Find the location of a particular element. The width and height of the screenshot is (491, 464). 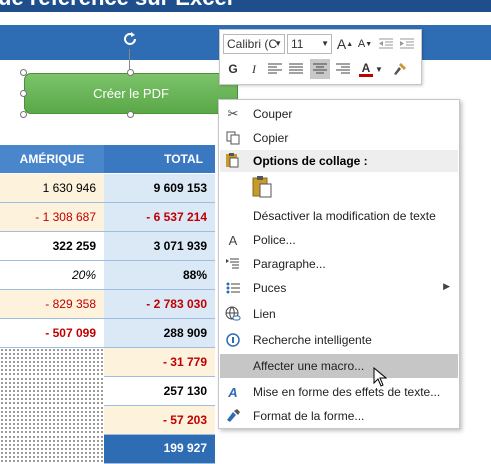

align-center-button is located at coordinates (320, 69).